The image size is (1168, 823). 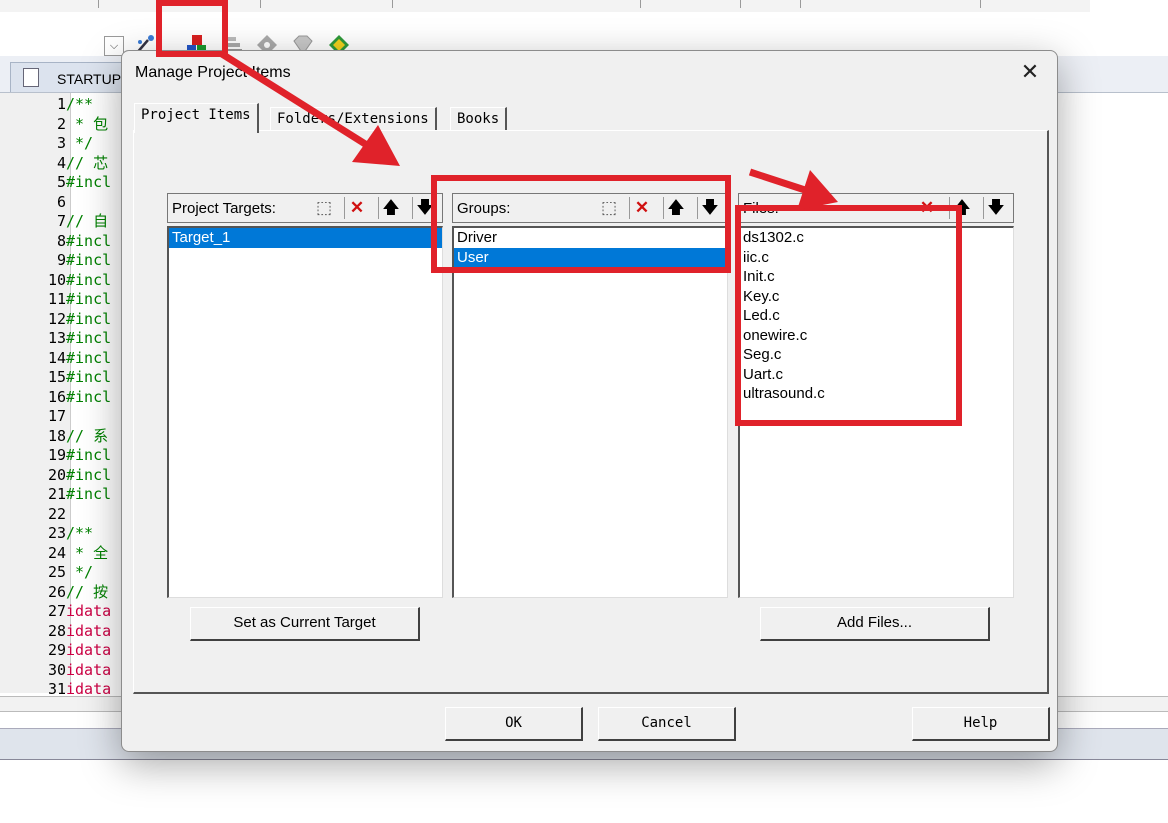 I want to click on line-number: 5, so click(x=61, y=182).